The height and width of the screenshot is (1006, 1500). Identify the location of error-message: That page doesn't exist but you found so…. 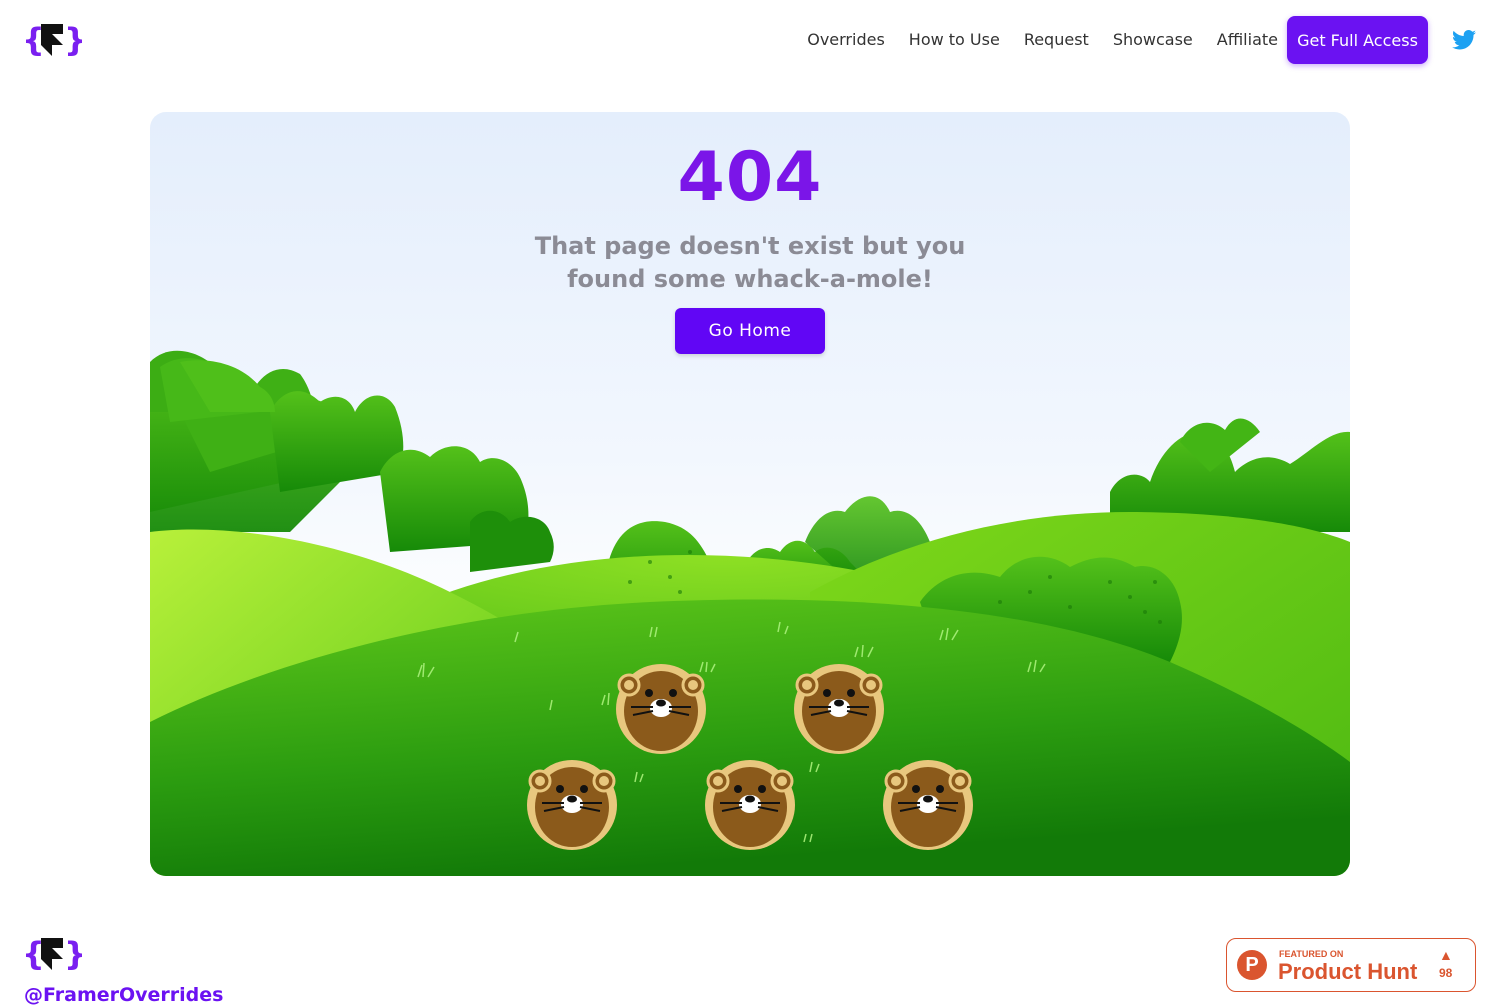
(750, 262).